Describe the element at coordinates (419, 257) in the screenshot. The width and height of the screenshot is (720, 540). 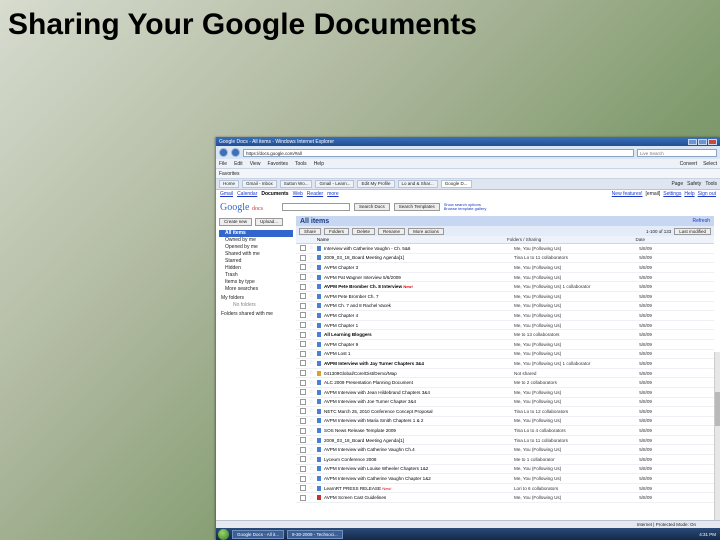
I see `row-name: 2009_03_18_Board Meeting Agenda[1]` at that location.